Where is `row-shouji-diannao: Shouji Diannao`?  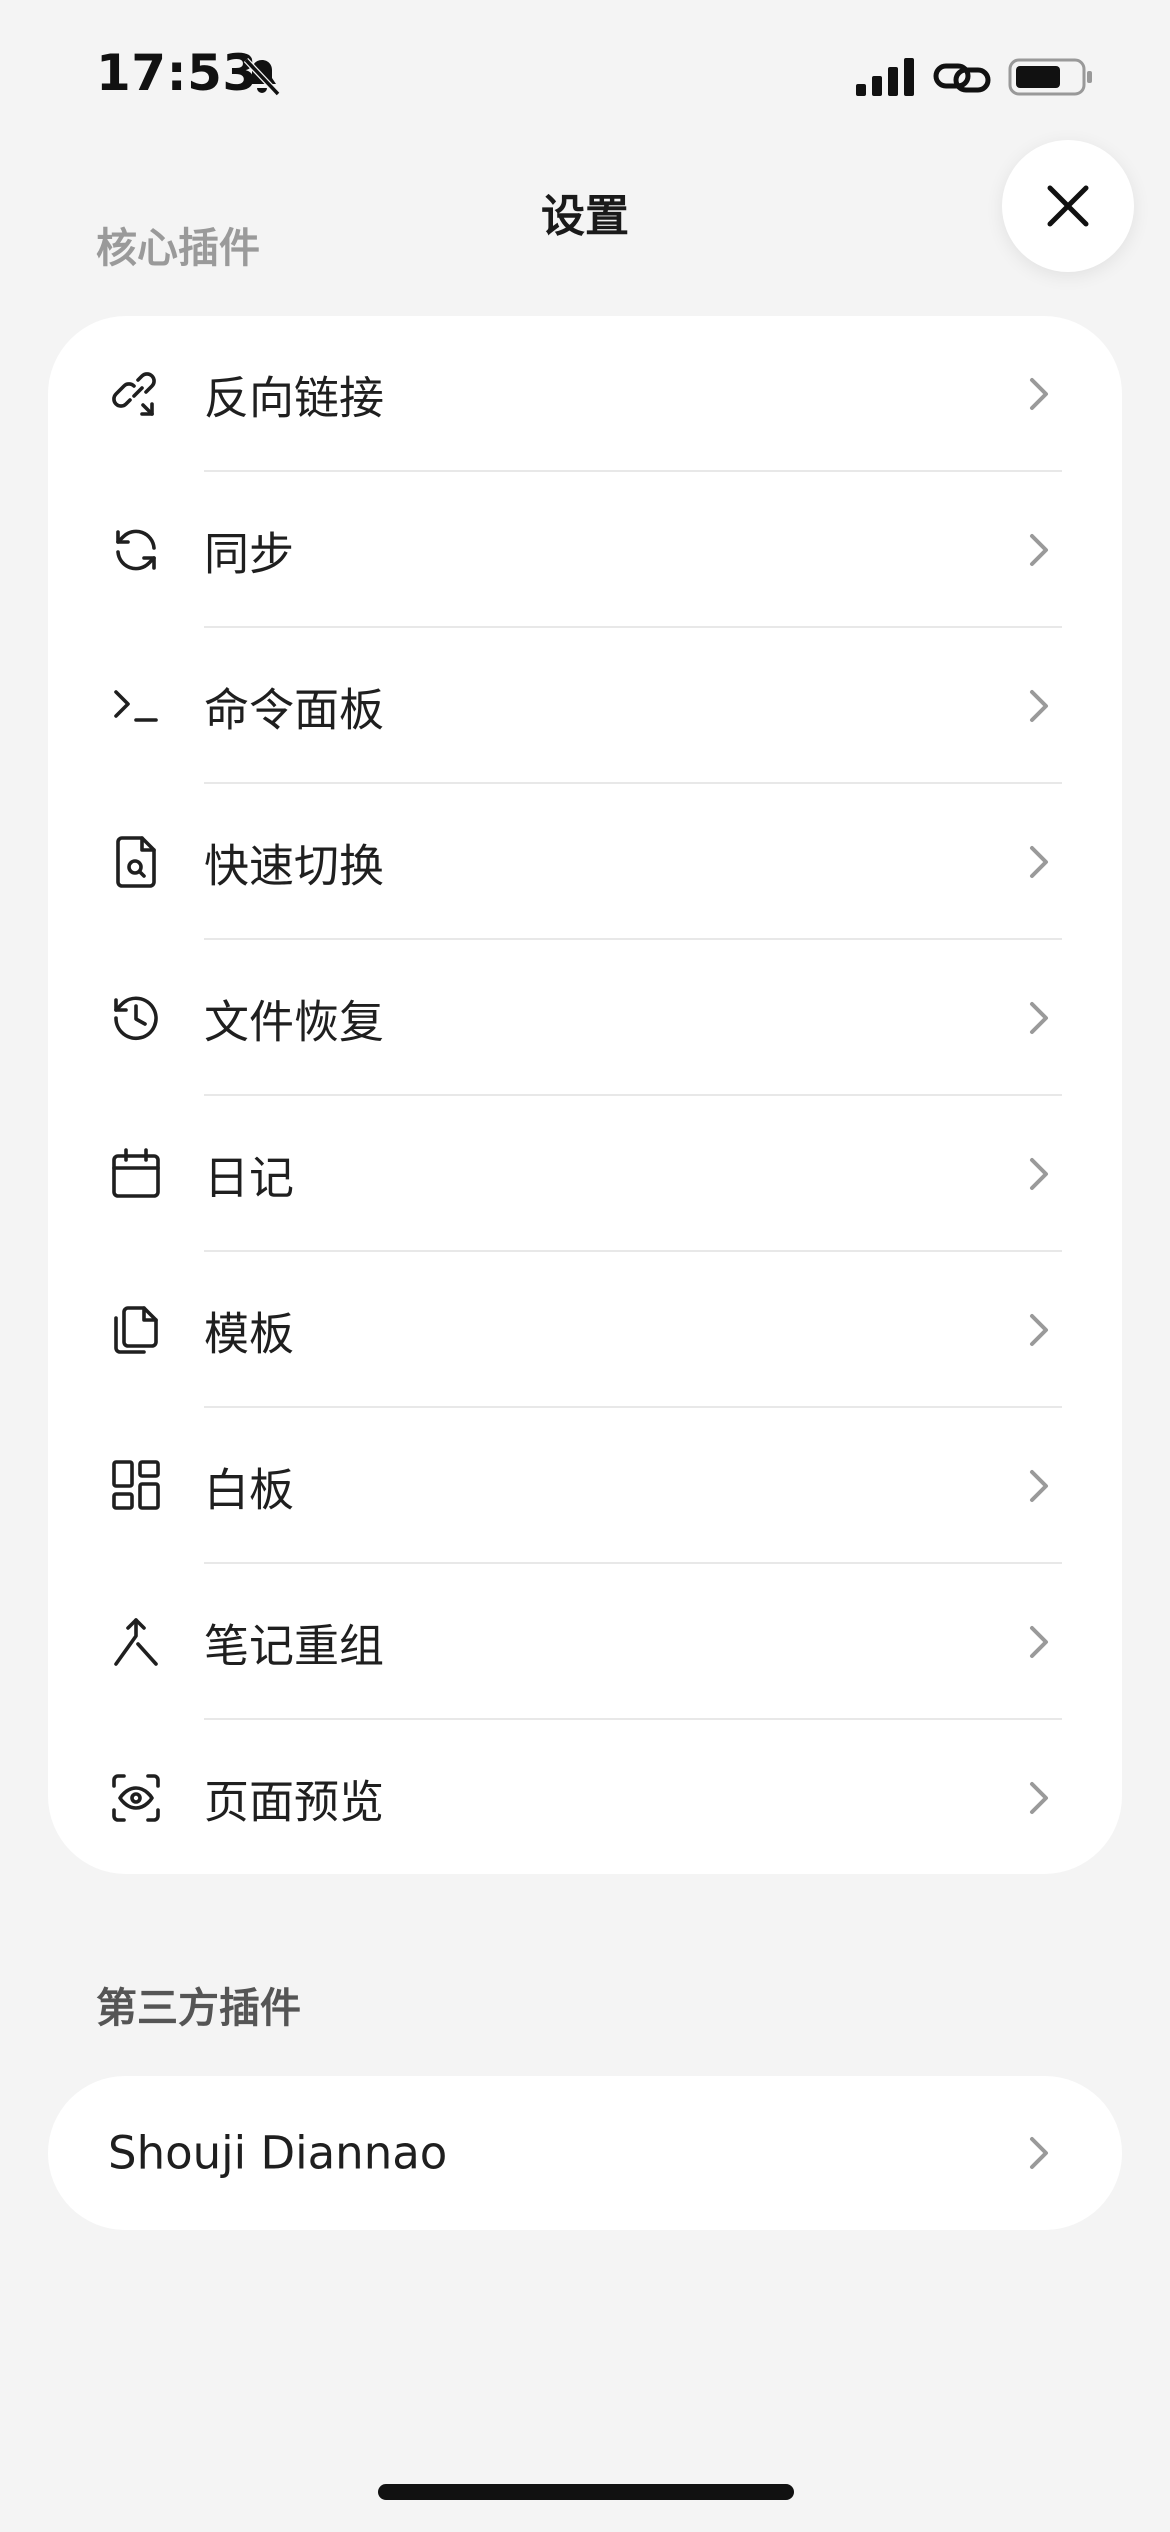
row-shouji-diannao: Shouji Diannao is located at coordinates (585, 2153).